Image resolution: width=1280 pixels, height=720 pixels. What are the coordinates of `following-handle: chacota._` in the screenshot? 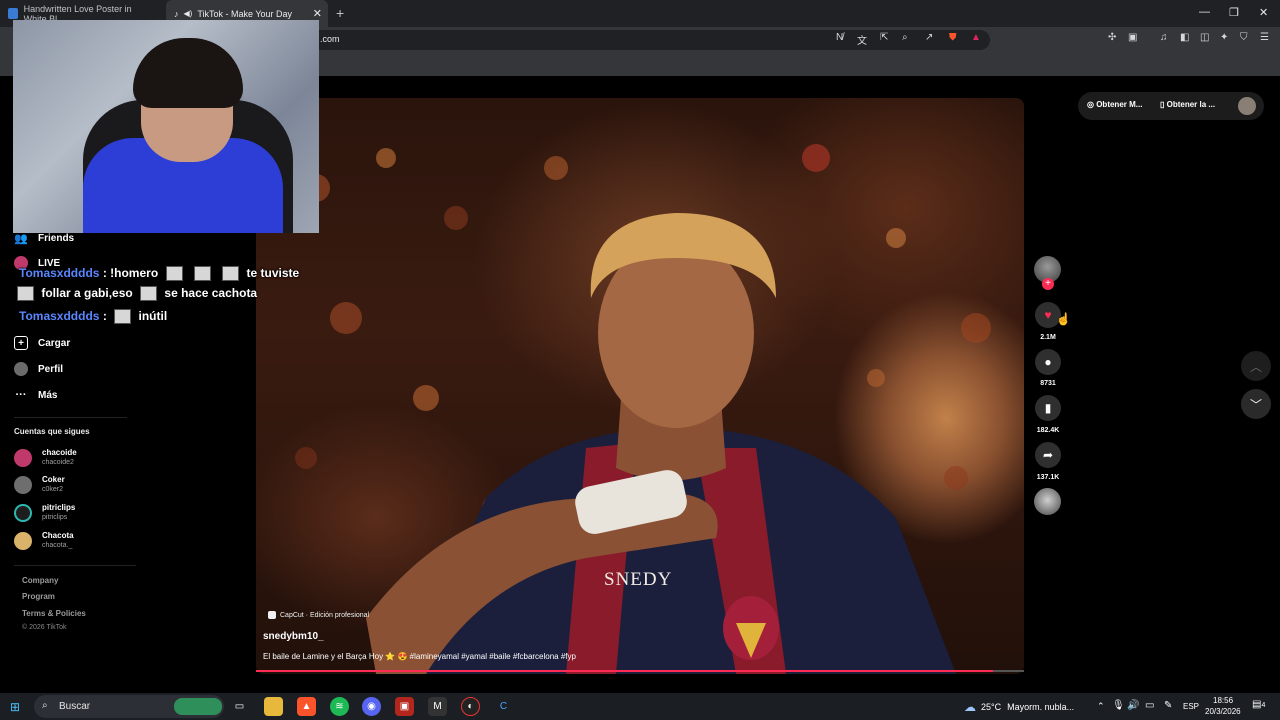 It's located at (57, 545).